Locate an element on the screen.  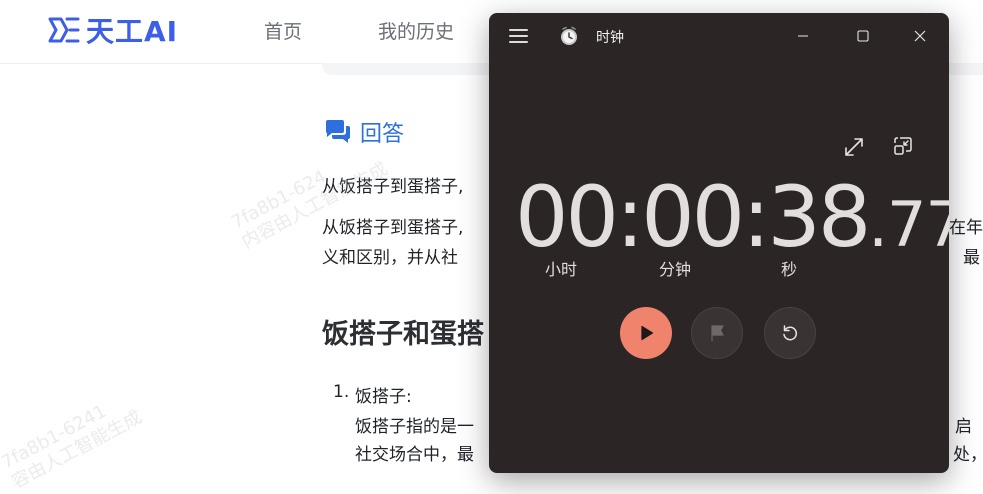
maximize-button is located at coordinates (863, 36).